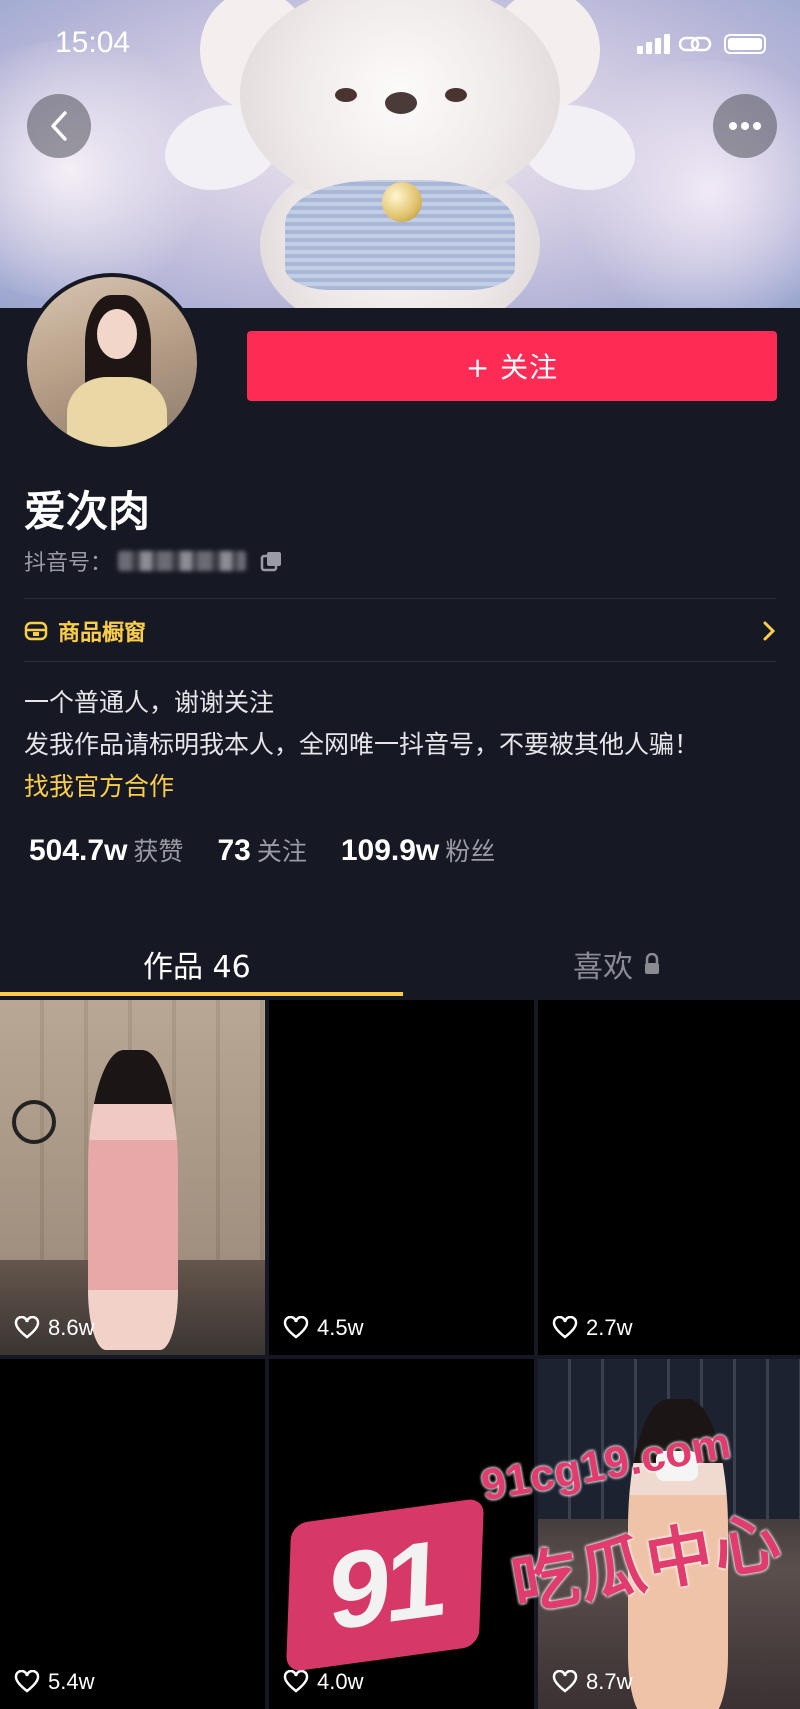 The width and height of the screenshot is (800, 1709). What do you see at coordinates (102, 633) in the screenshot?
I see `shop-window-label: 商品橱窗` at bounding box center [102, 633].